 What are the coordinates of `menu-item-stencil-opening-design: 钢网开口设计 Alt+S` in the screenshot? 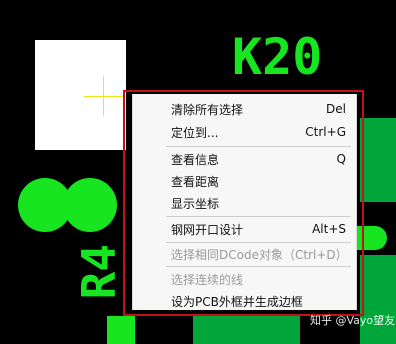 It's located at (244, 229).